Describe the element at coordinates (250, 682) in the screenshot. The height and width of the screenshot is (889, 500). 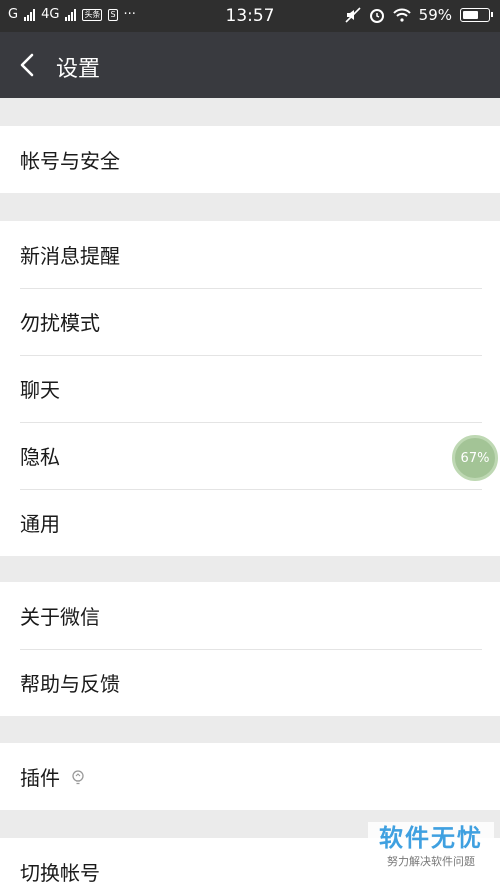
I see `settings-item-help-feedback: 帮助与反馈` at that location.